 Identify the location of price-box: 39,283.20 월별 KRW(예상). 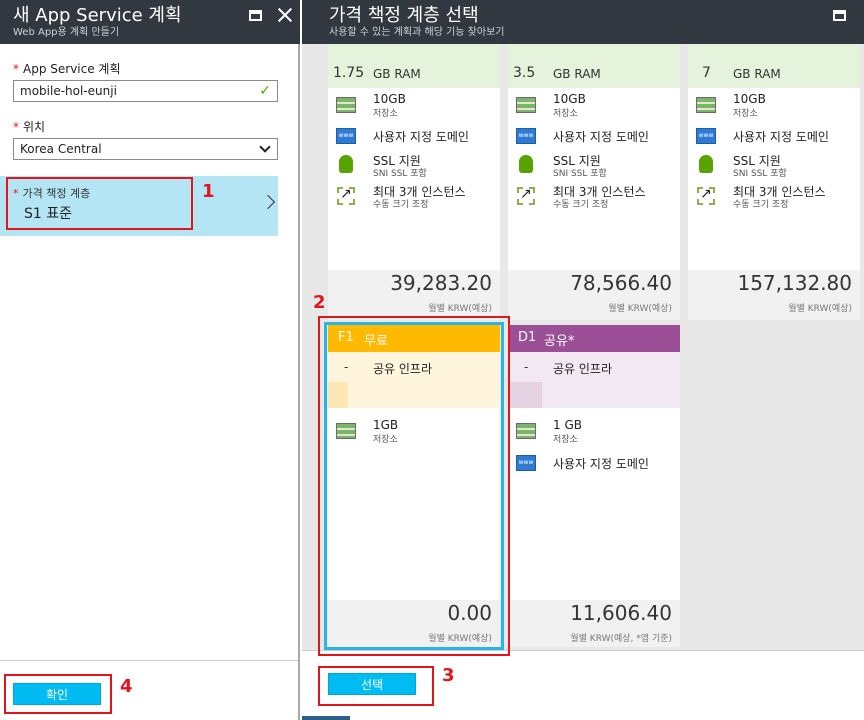
(414, 295).